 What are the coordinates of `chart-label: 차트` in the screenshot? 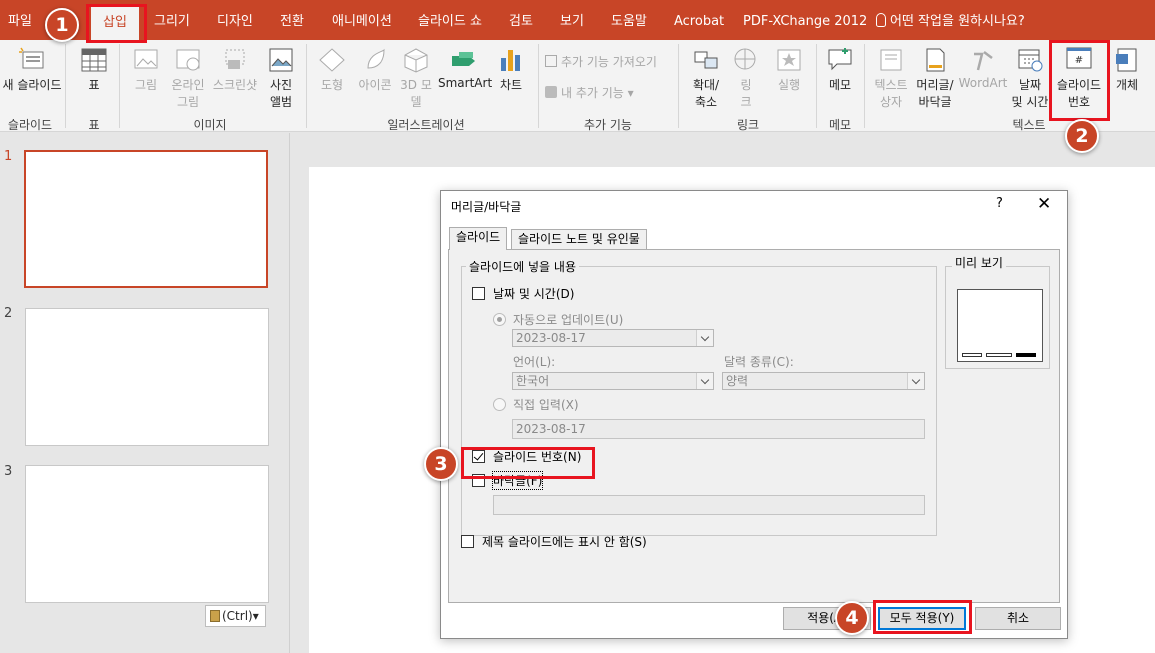 It's located at (511, 85).